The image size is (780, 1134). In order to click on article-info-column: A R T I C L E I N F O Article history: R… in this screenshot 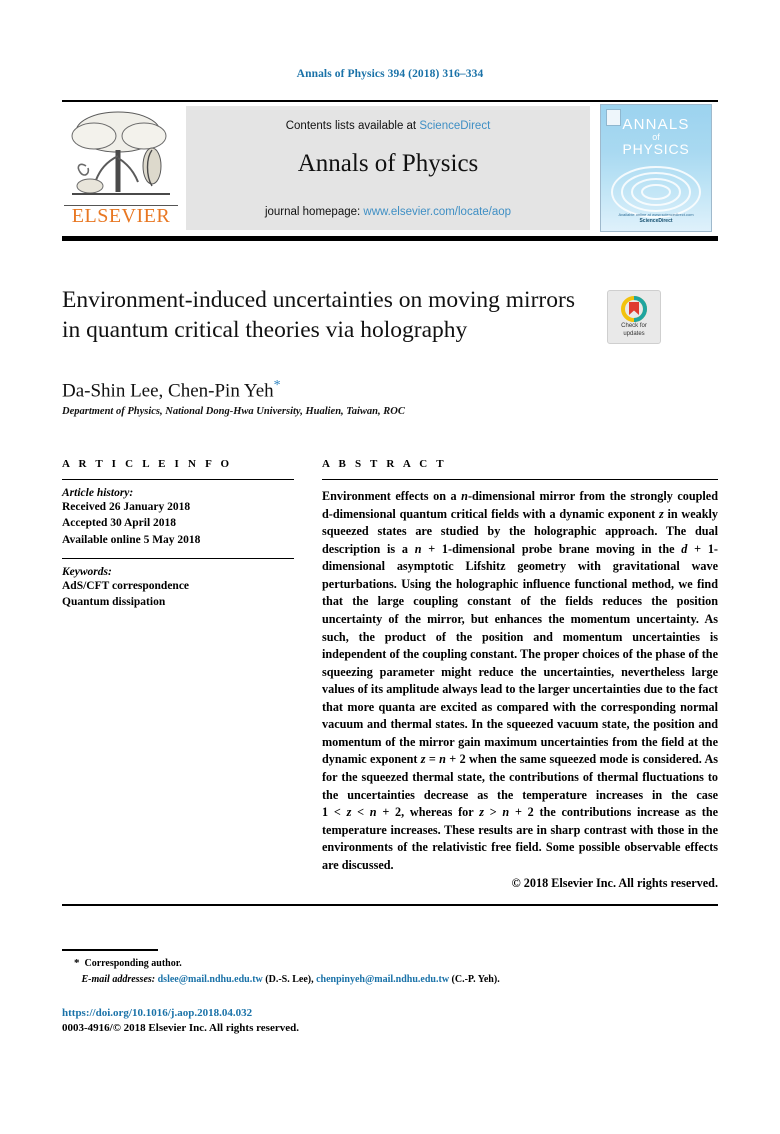, I will do `click(178, 534)`.